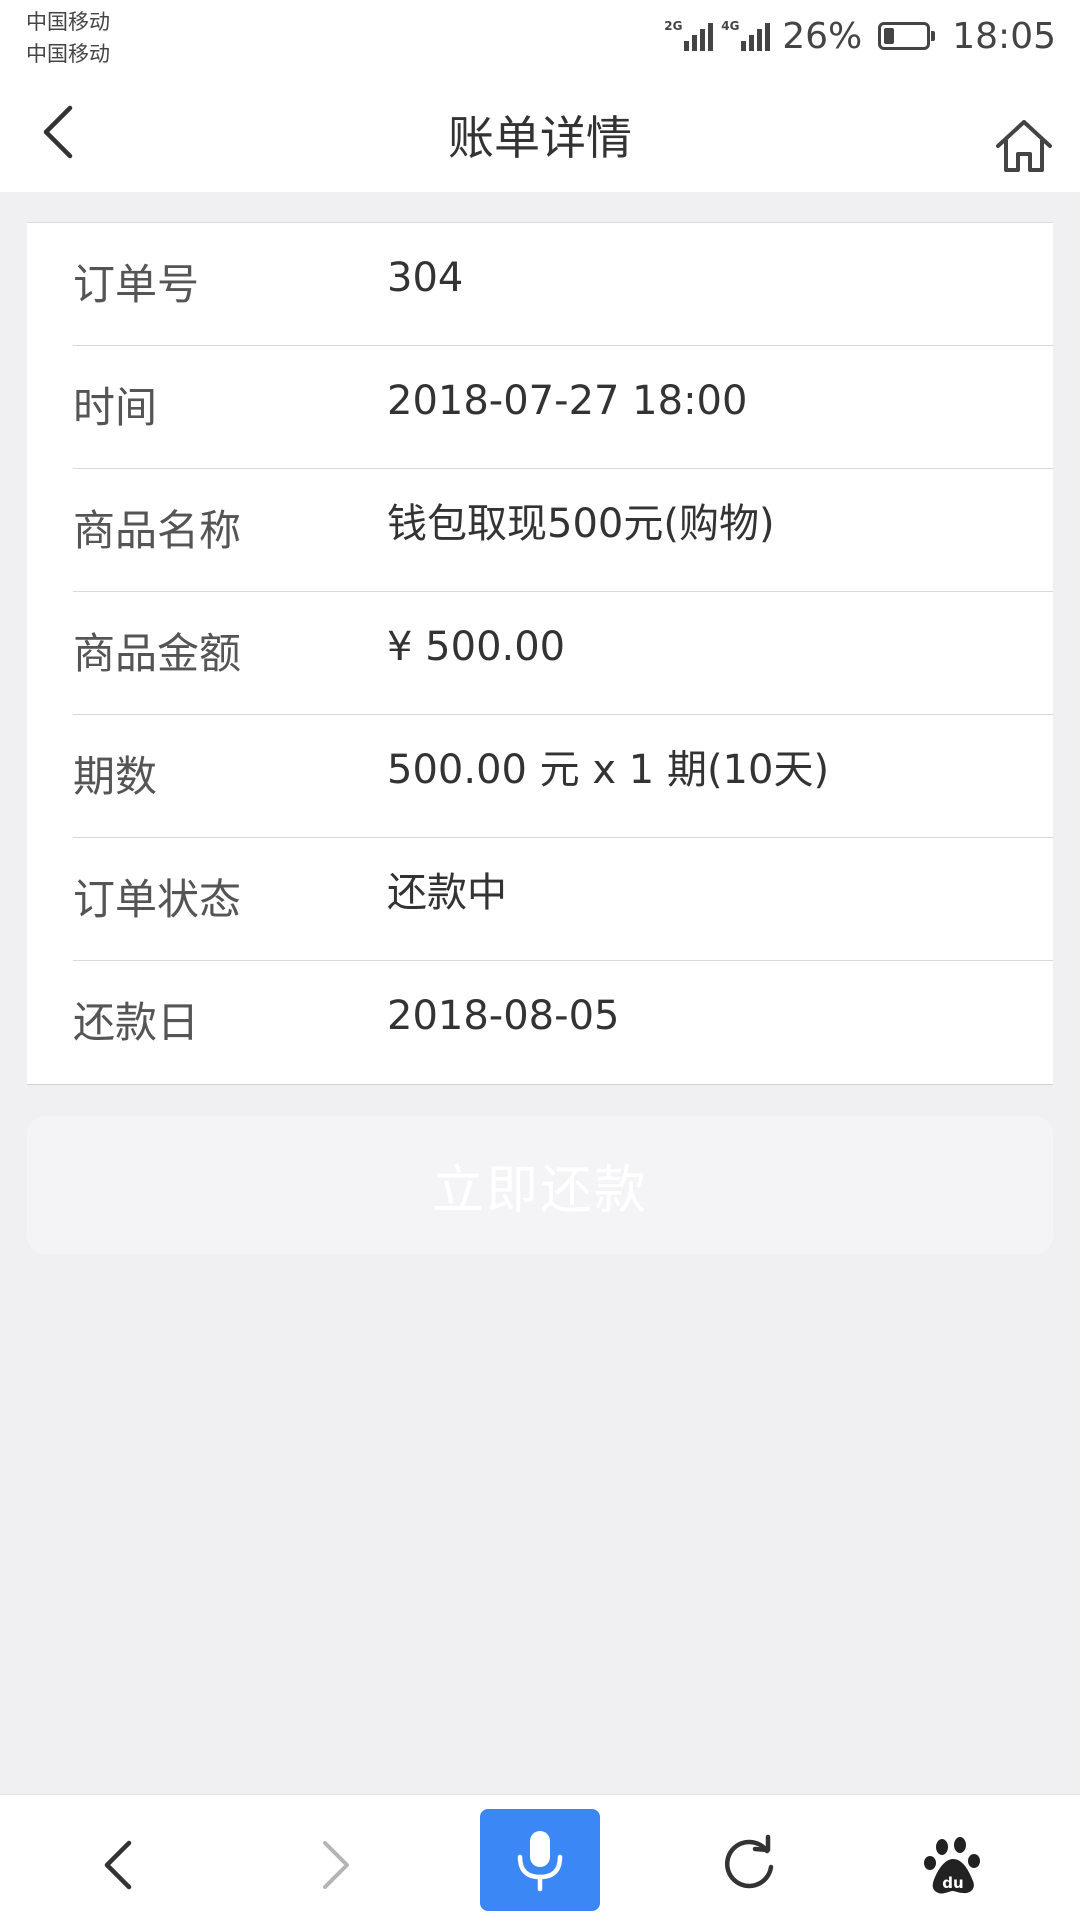 The height and width of the screenshot is (1920, 1080). What do you see at coordinates (503, 1016) in the screenshot?
I see `detail-value: 2018-08-05` at bounding box center [503, 1016].